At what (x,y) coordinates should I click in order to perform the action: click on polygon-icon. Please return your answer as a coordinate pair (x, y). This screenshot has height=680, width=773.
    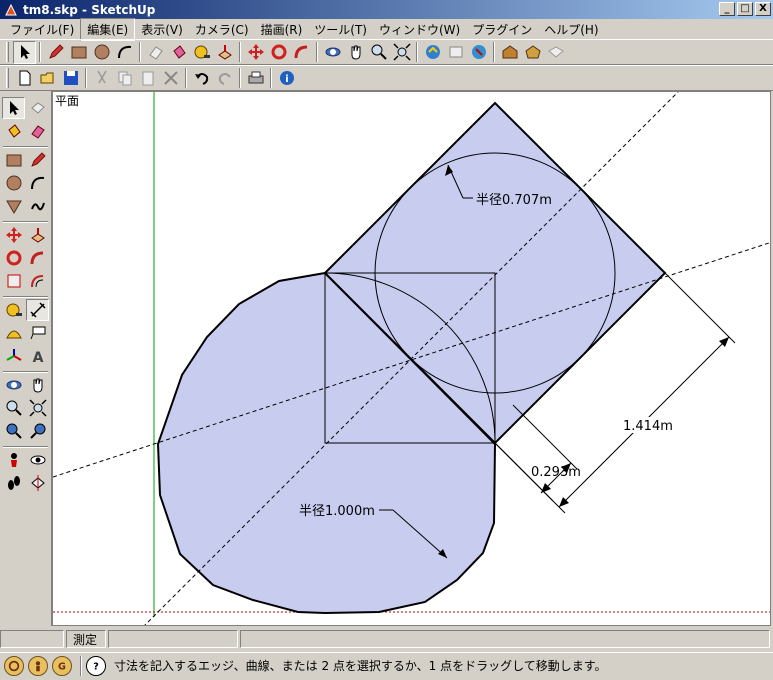
    Looking at the image, I should click on (13, 206).